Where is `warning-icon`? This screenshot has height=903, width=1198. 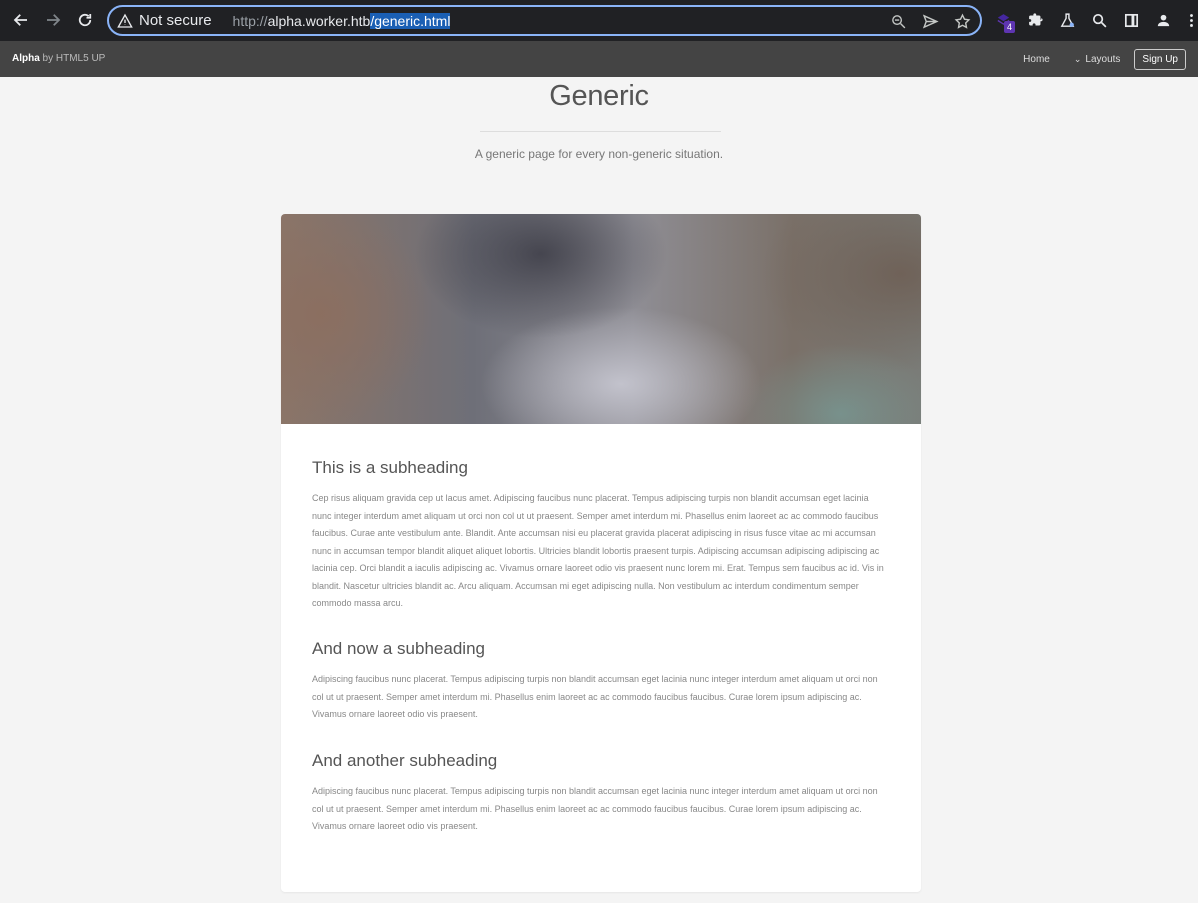 warning-icon is located at coordinates (125, 20).